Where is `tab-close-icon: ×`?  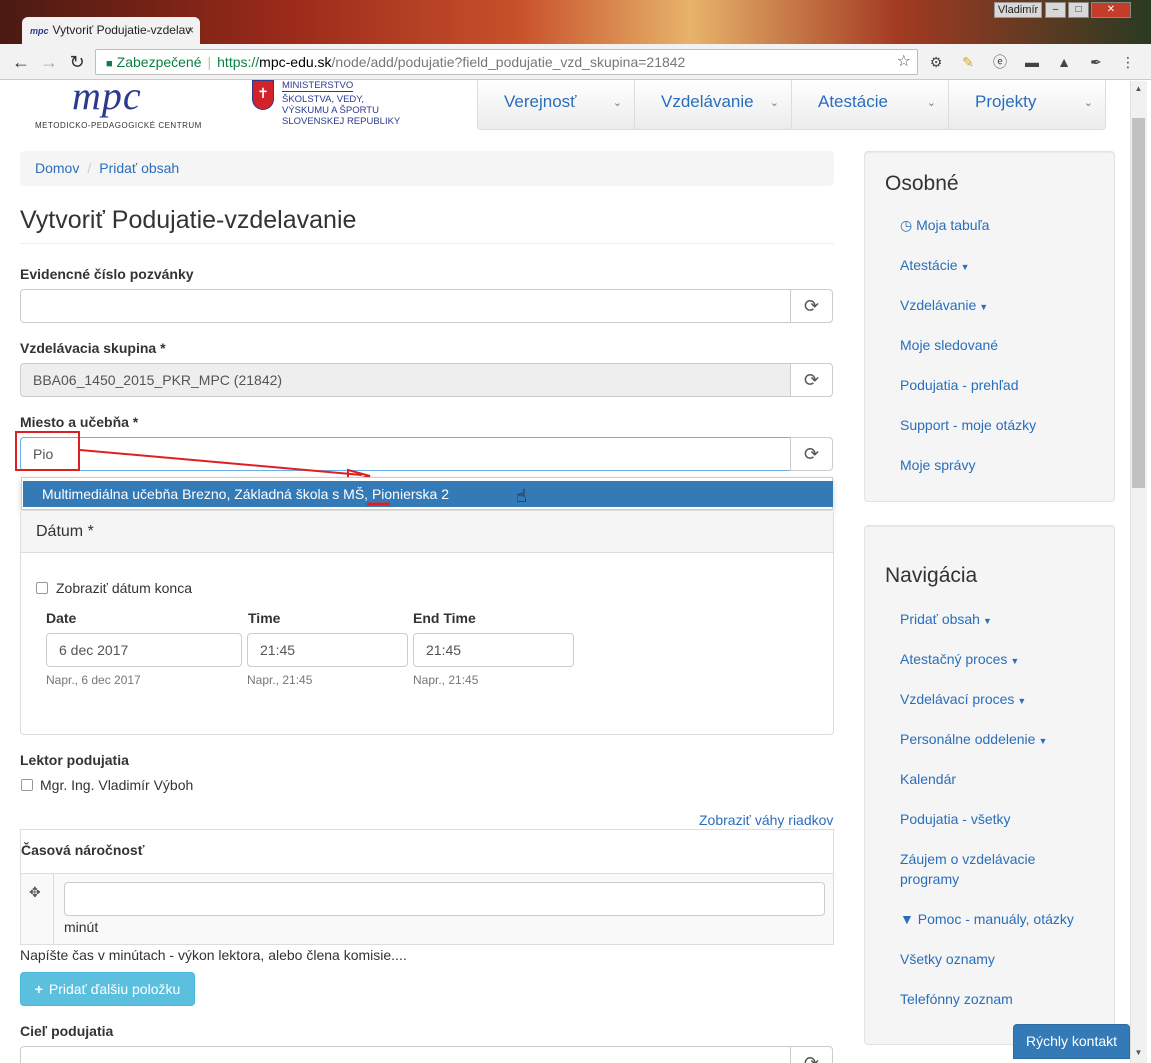
tab-close-icon: × is located at coordinates (190, 30).